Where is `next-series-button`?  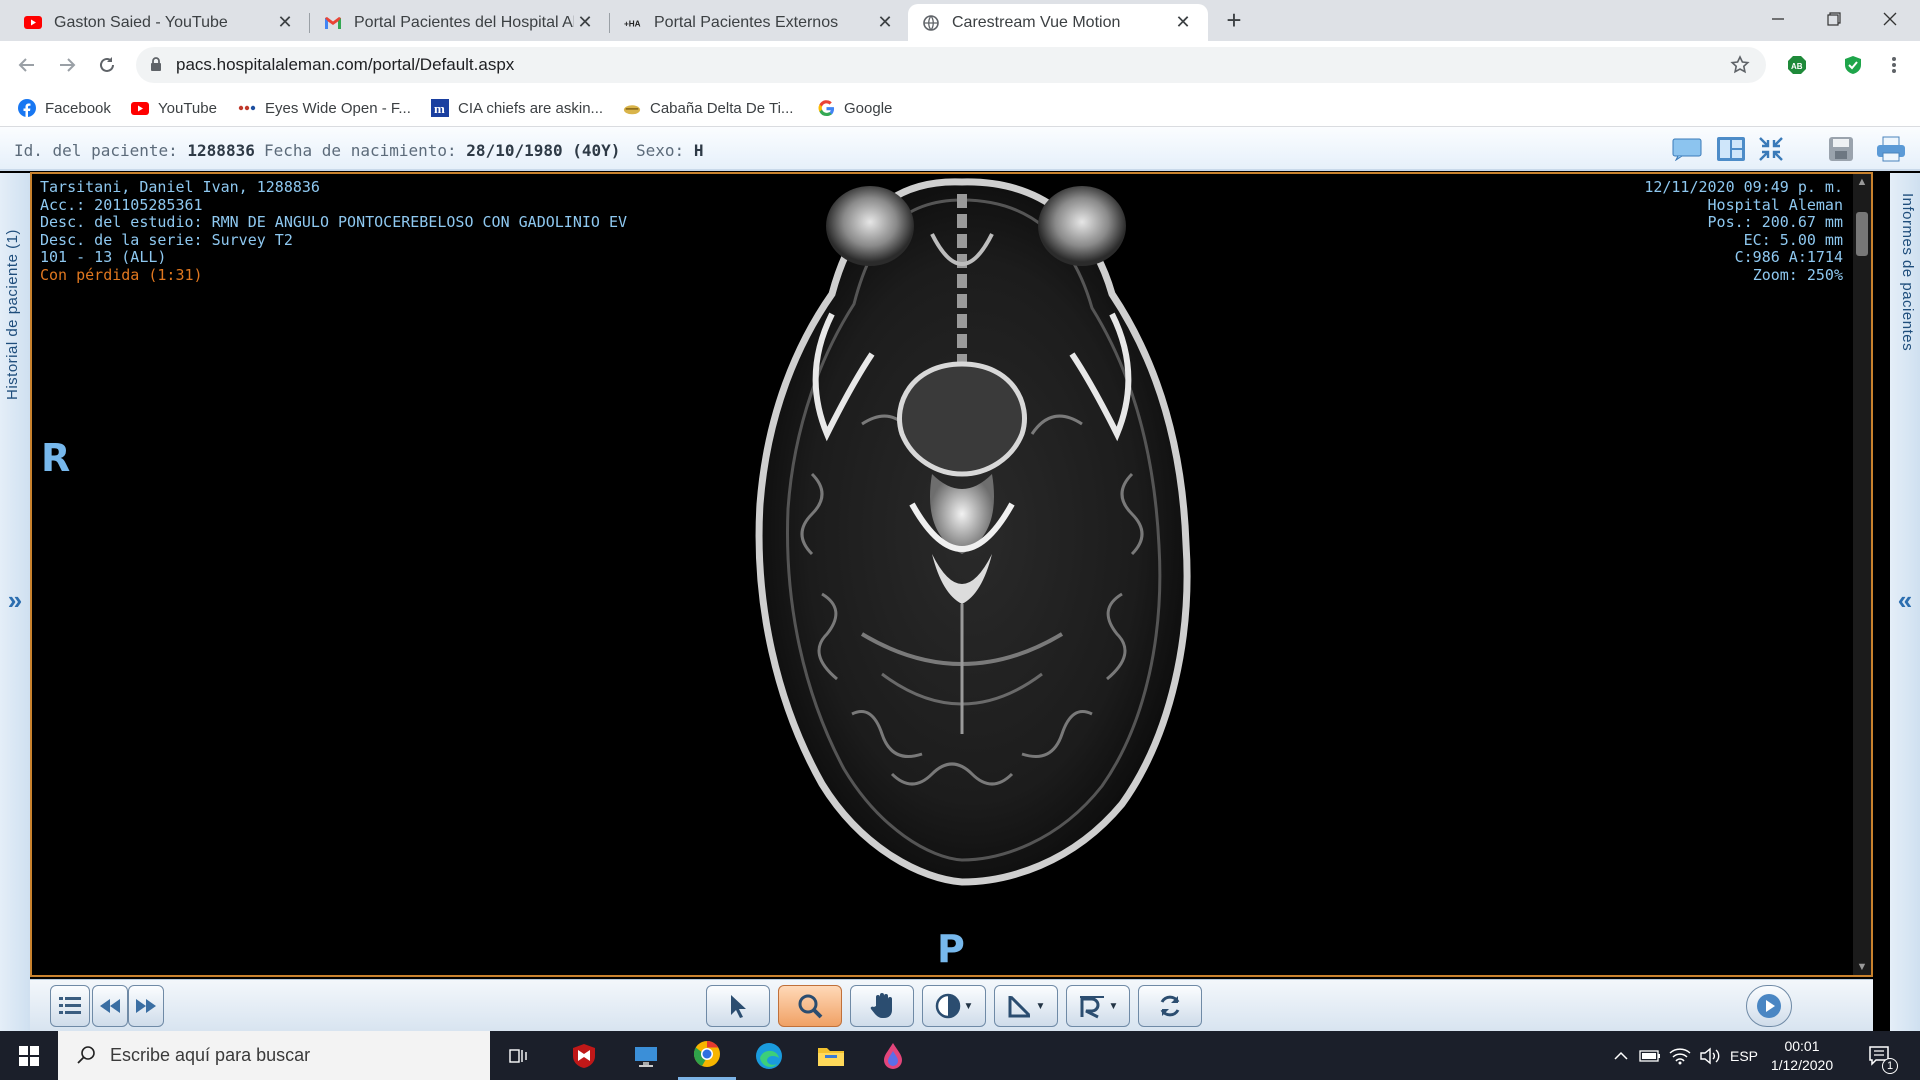
next-series-button is located at coordinates (146, 1006).